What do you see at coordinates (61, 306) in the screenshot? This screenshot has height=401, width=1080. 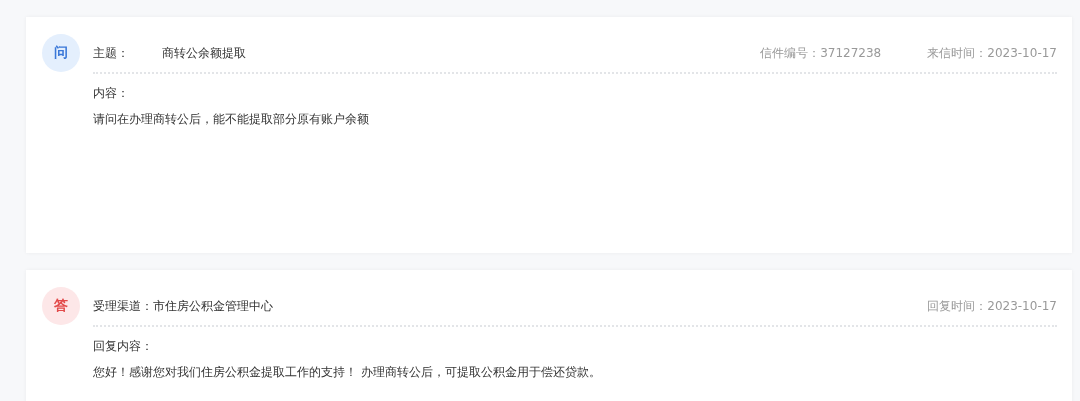 I see `answer-badge: 答` at bounding box center [61, 306].